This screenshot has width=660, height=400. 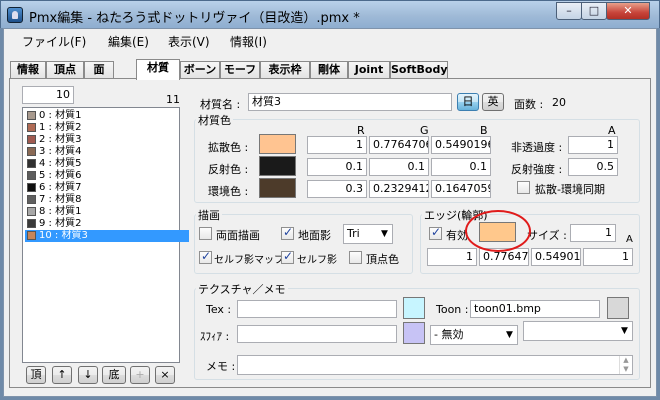 What do you see at coordinates (461, 145) in the screenshot?
I see `diffuse-b-input: 0.5490196` at bounding box center [461, 145].